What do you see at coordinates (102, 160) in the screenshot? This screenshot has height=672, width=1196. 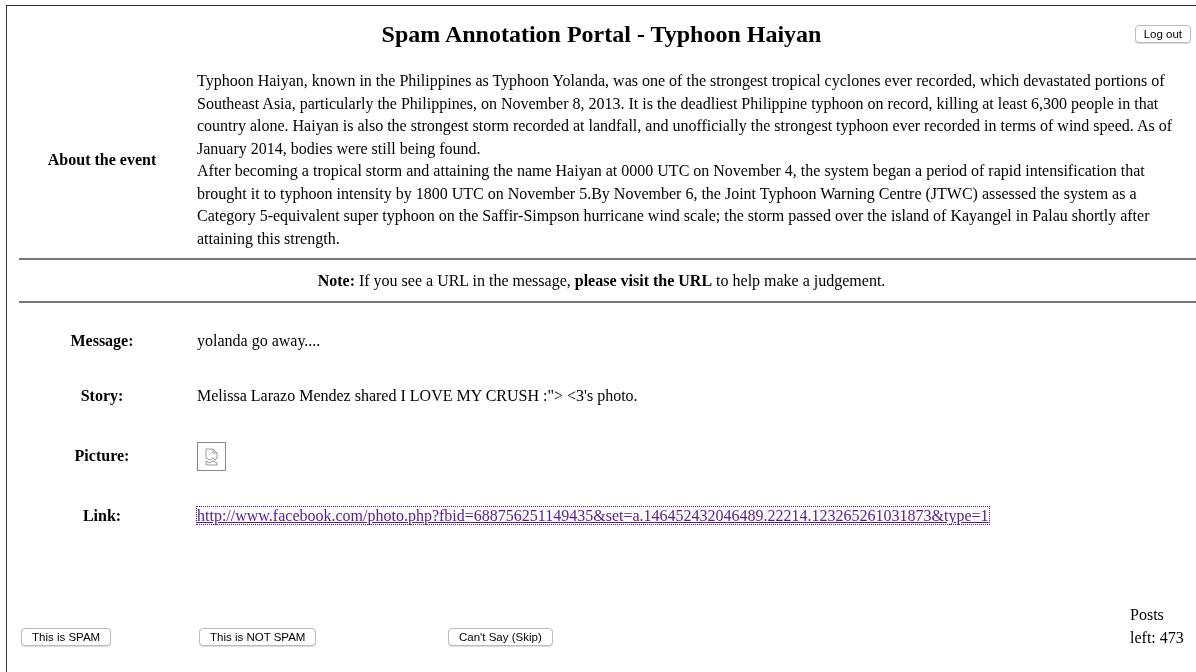 I see `about-label: About the event` at bounding box center [102, 160].